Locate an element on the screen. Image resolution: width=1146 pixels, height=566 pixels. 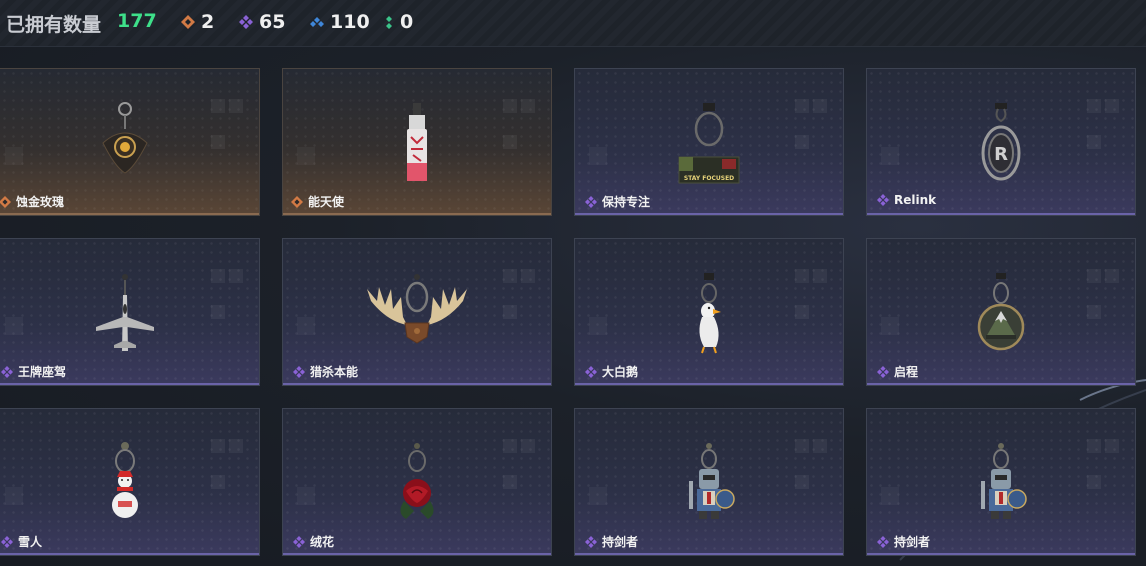
item-name: 能天使 is located at coordinates (326, 202).